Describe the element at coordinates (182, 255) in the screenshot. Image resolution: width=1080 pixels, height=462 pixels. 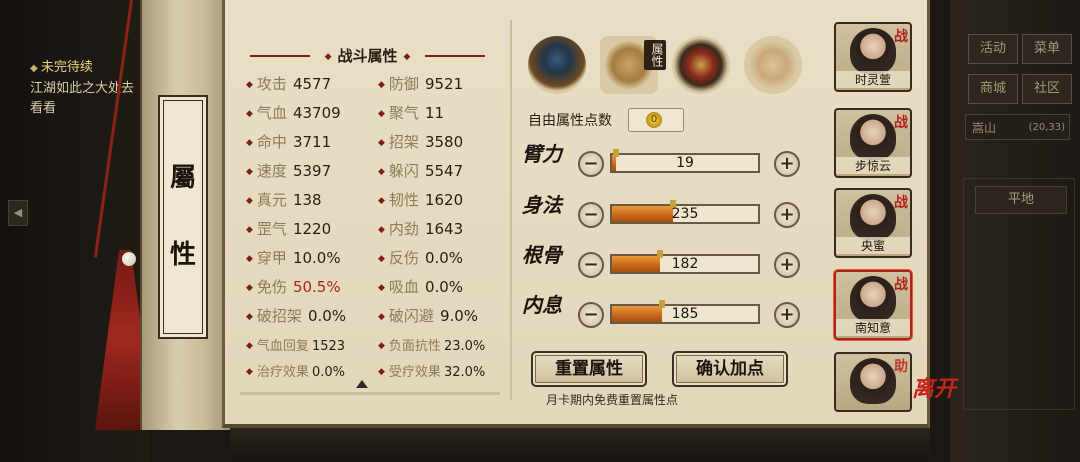
I see `scroll-title-bottom: 性` at that location.